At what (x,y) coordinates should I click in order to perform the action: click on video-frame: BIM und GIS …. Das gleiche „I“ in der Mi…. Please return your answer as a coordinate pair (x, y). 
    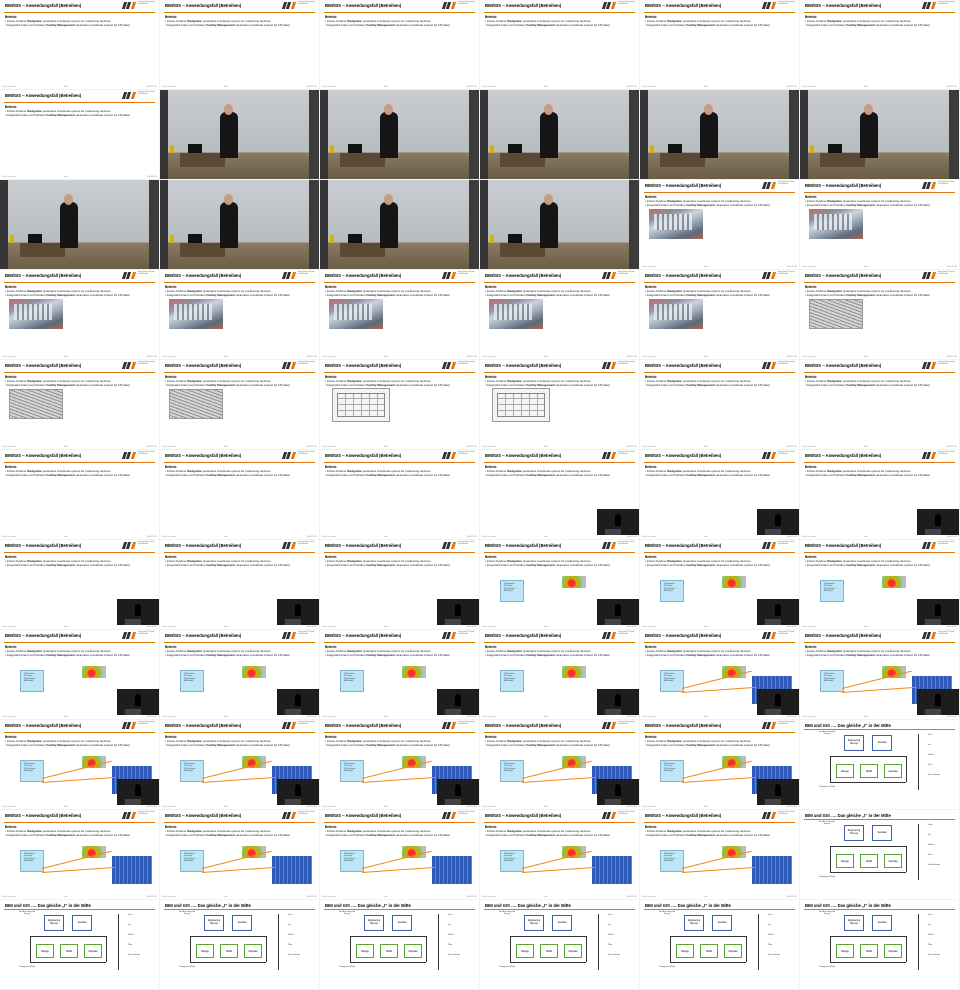
    Looking at the image, I should click on (560, 945).